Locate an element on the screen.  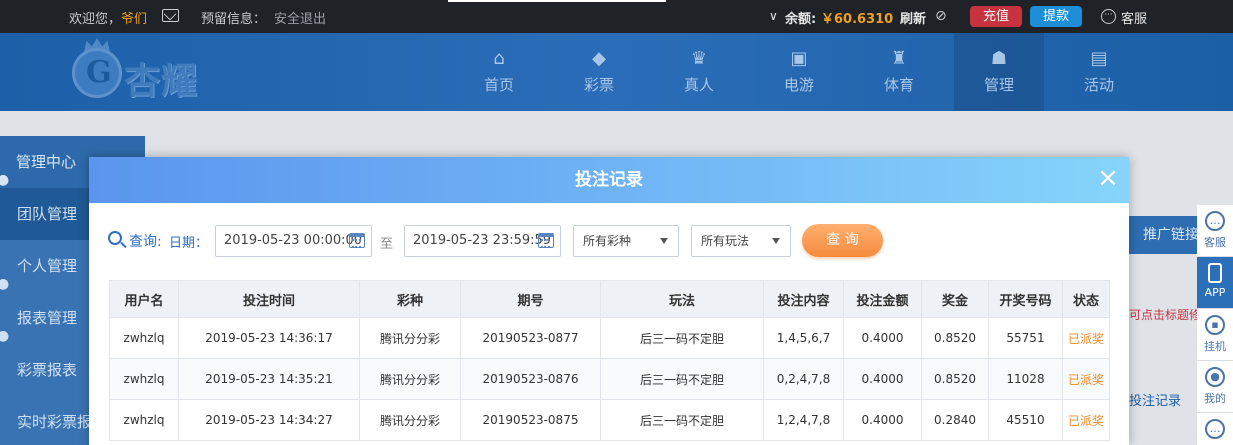
tool-label: 我的 is located at coordinates (1215, 398).